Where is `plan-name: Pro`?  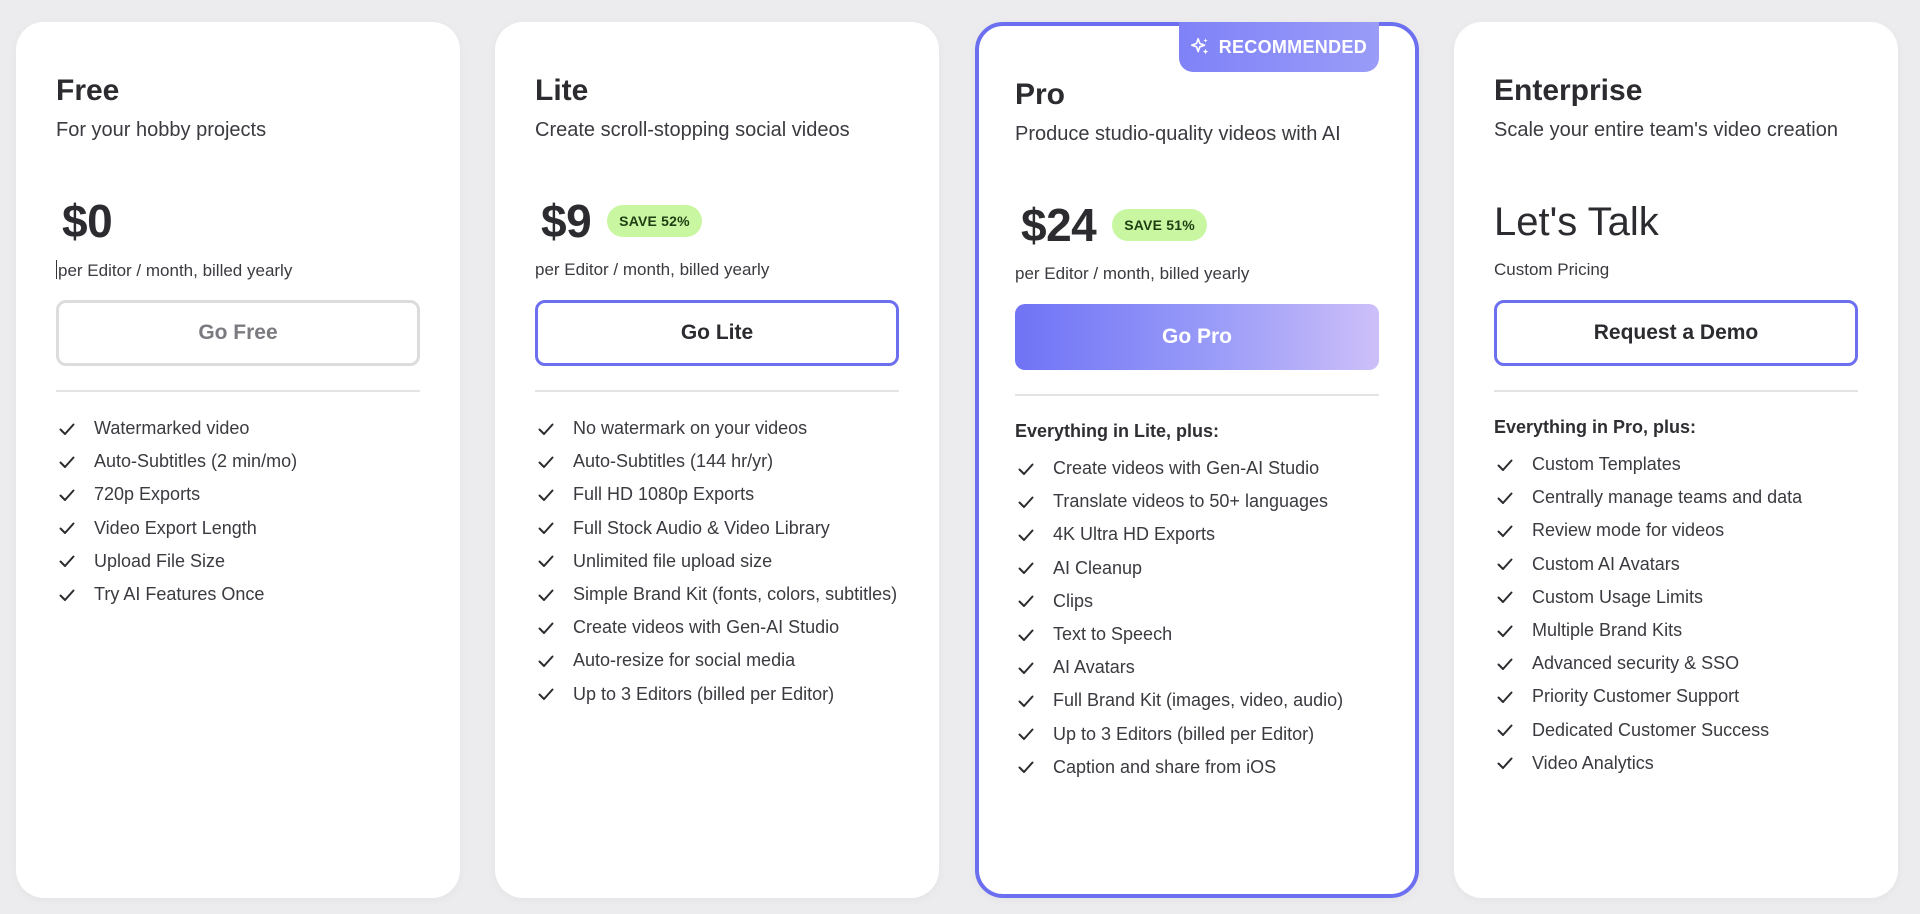 plan-name: Pro is located at coordinates (1040, 94).